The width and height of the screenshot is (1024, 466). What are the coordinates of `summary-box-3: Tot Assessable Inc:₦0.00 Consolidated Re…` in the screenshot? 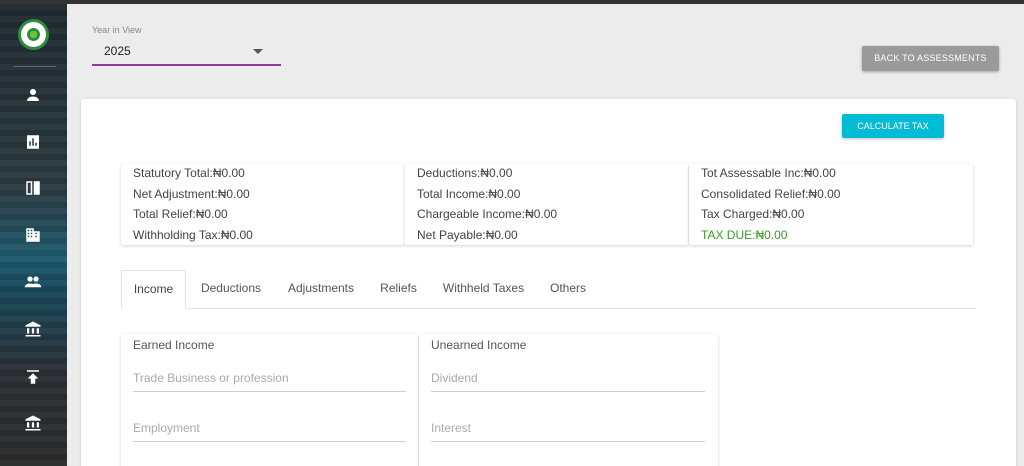 It's located at (831, 204).